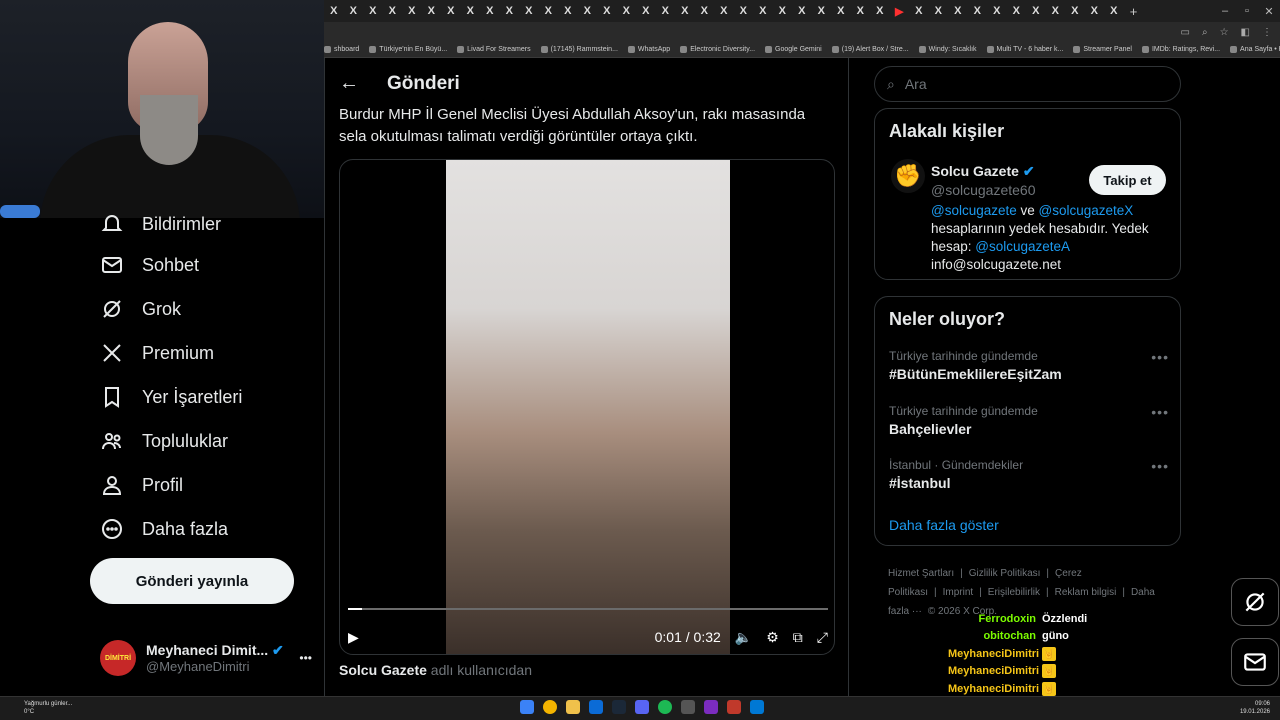  Describe the element at coordinates (164, 529) in the screenshot. I see `nav-item-more: Daha fazla` at that location.